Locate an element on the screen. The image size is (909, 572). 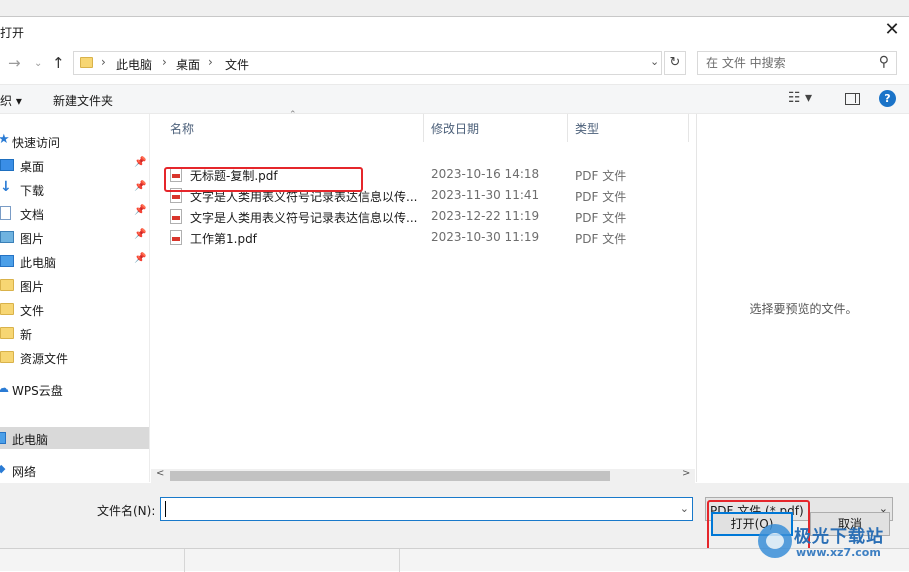
annotation-highlight-file is located at coordinates (263, 179).